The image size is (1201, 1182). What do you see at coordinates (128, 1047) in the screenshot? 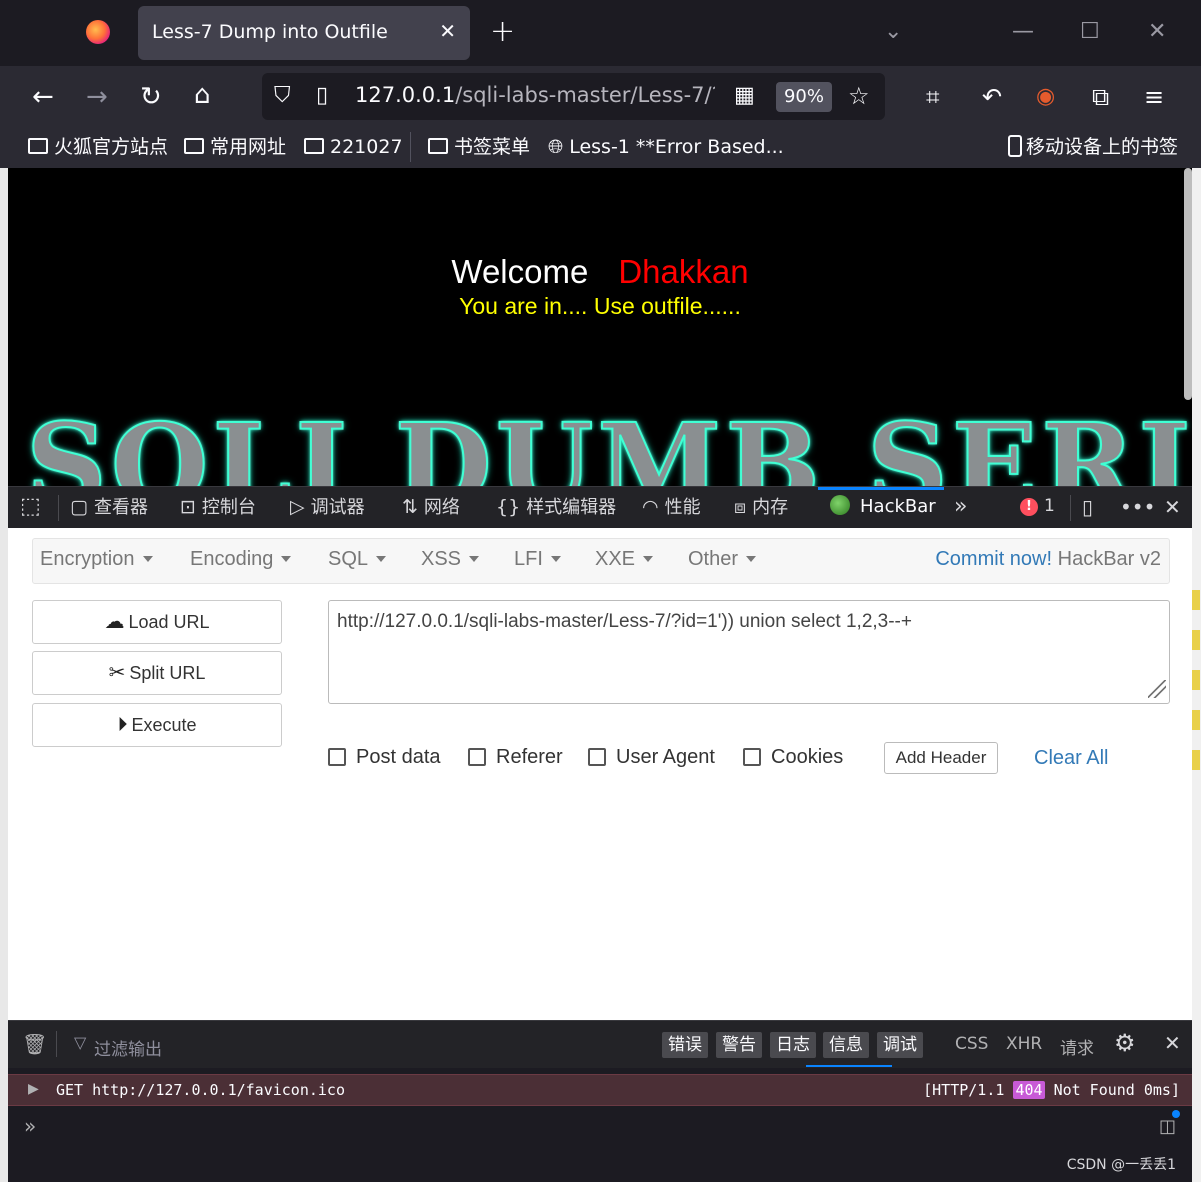
I see `filter-output-input: 过滤输出` at bounding box center [128, 1047].